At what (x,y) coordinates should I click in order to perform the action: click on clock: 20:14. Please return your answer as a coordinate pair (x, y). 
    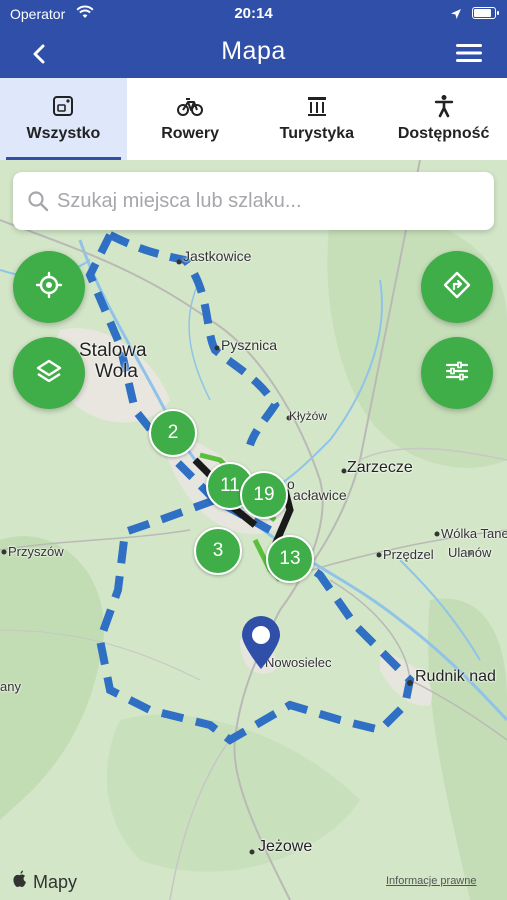
    Looking at the image, I should click on (253, 13).